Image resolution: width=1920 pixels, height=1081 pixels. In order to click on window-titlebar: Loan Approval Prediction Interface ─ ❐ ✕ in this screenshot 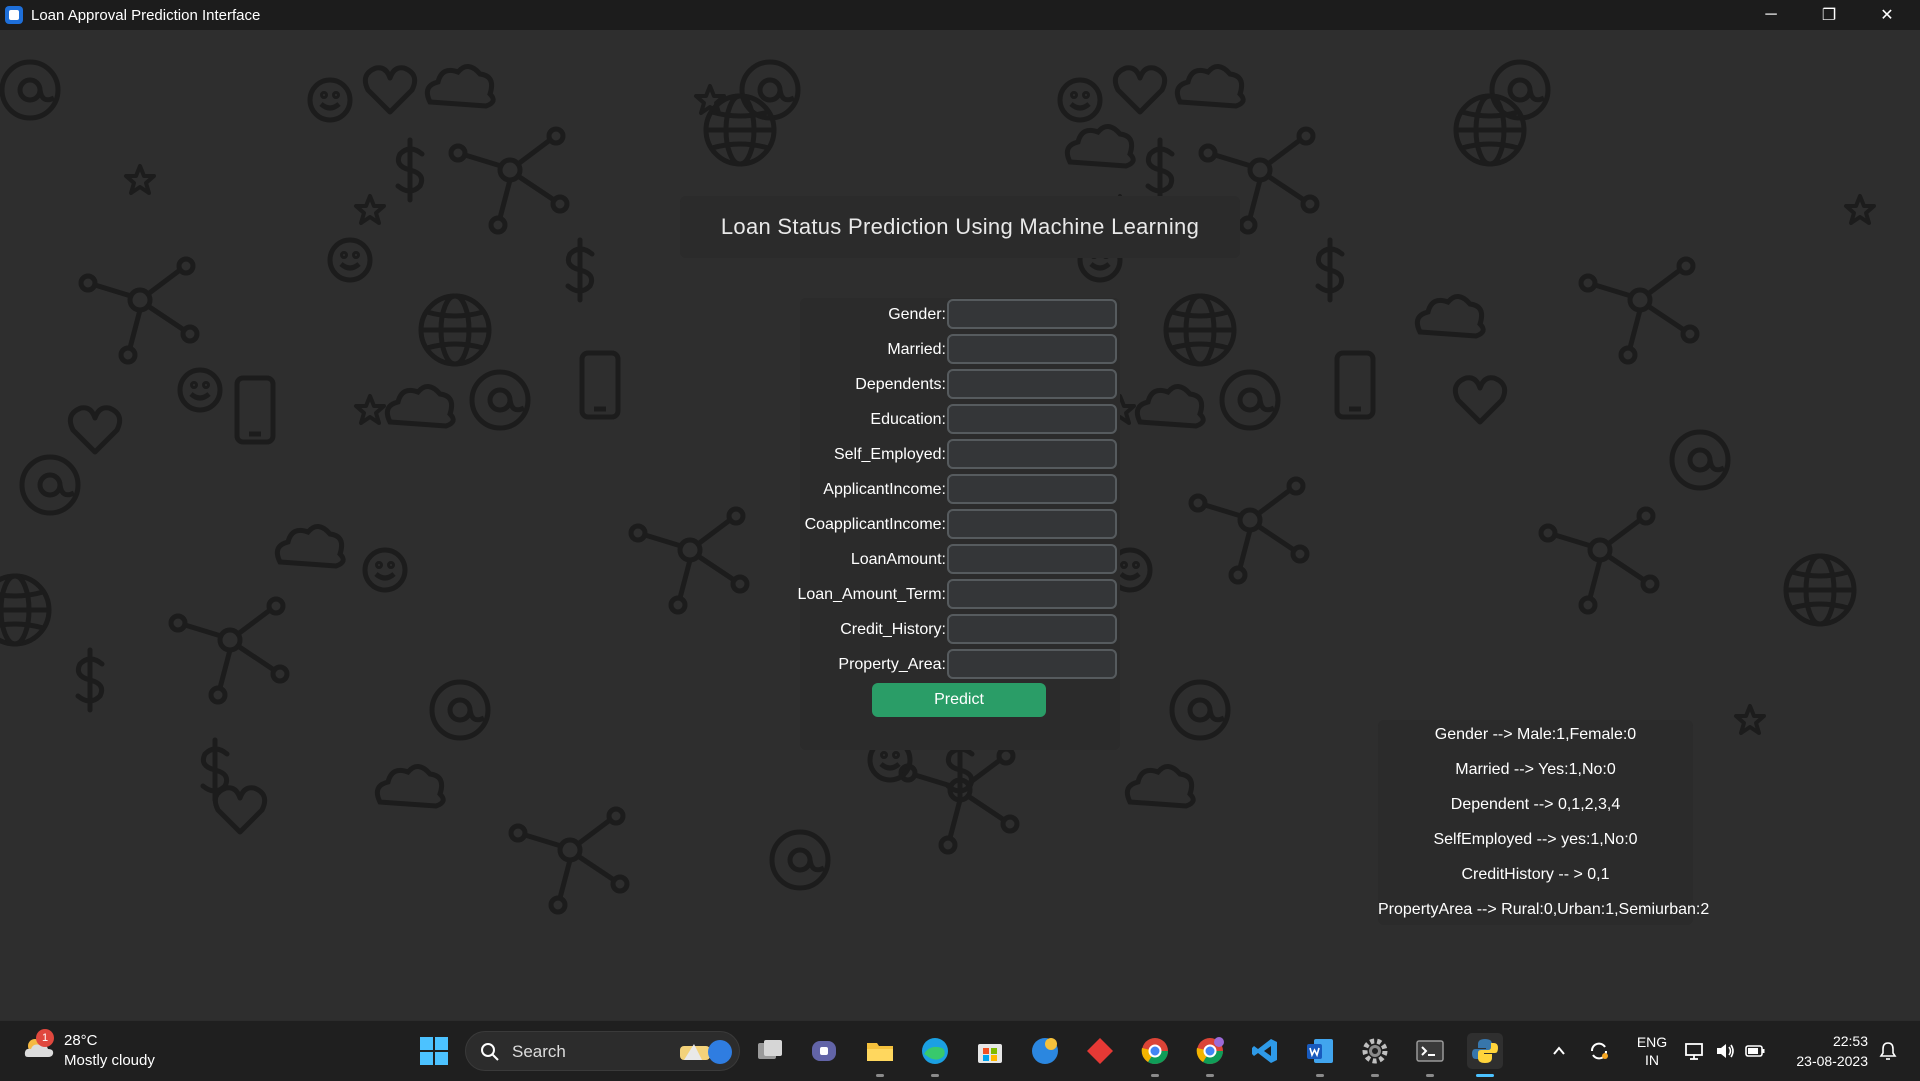, I will do `click(960, 15)`.